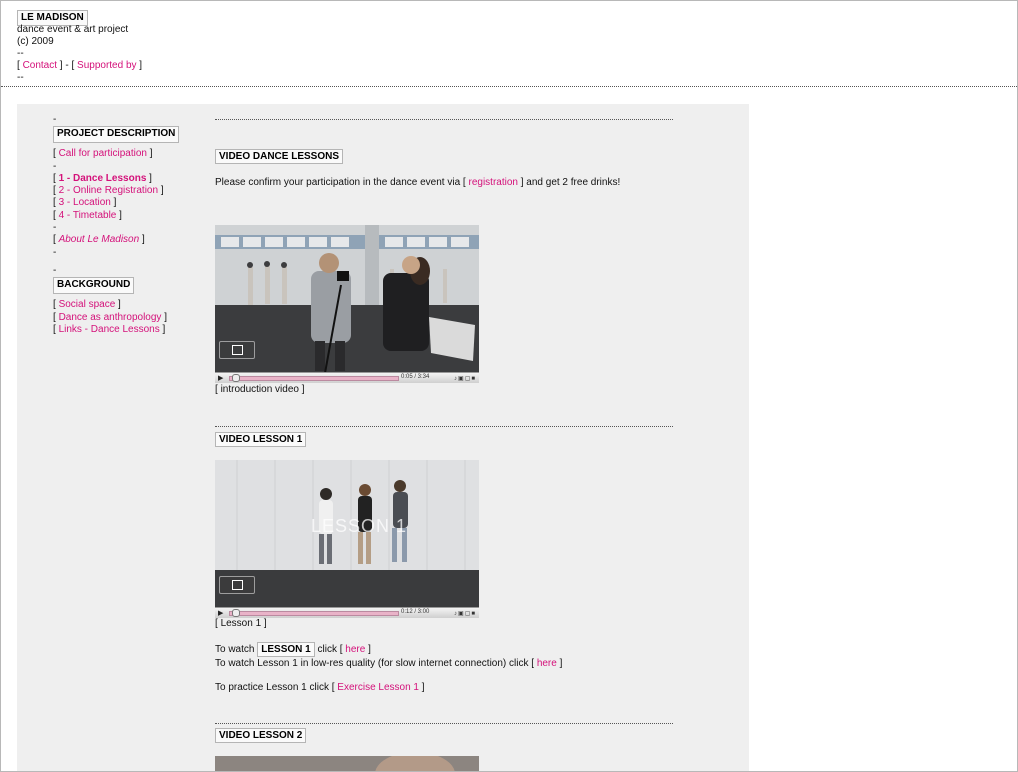 The height and width of the screenshot is (772, 1018). What do you see at coordinates (286, 649) in the screenshot?
I see `lesson-1-badge: LESSON 1` at bounding box center [286, 649].